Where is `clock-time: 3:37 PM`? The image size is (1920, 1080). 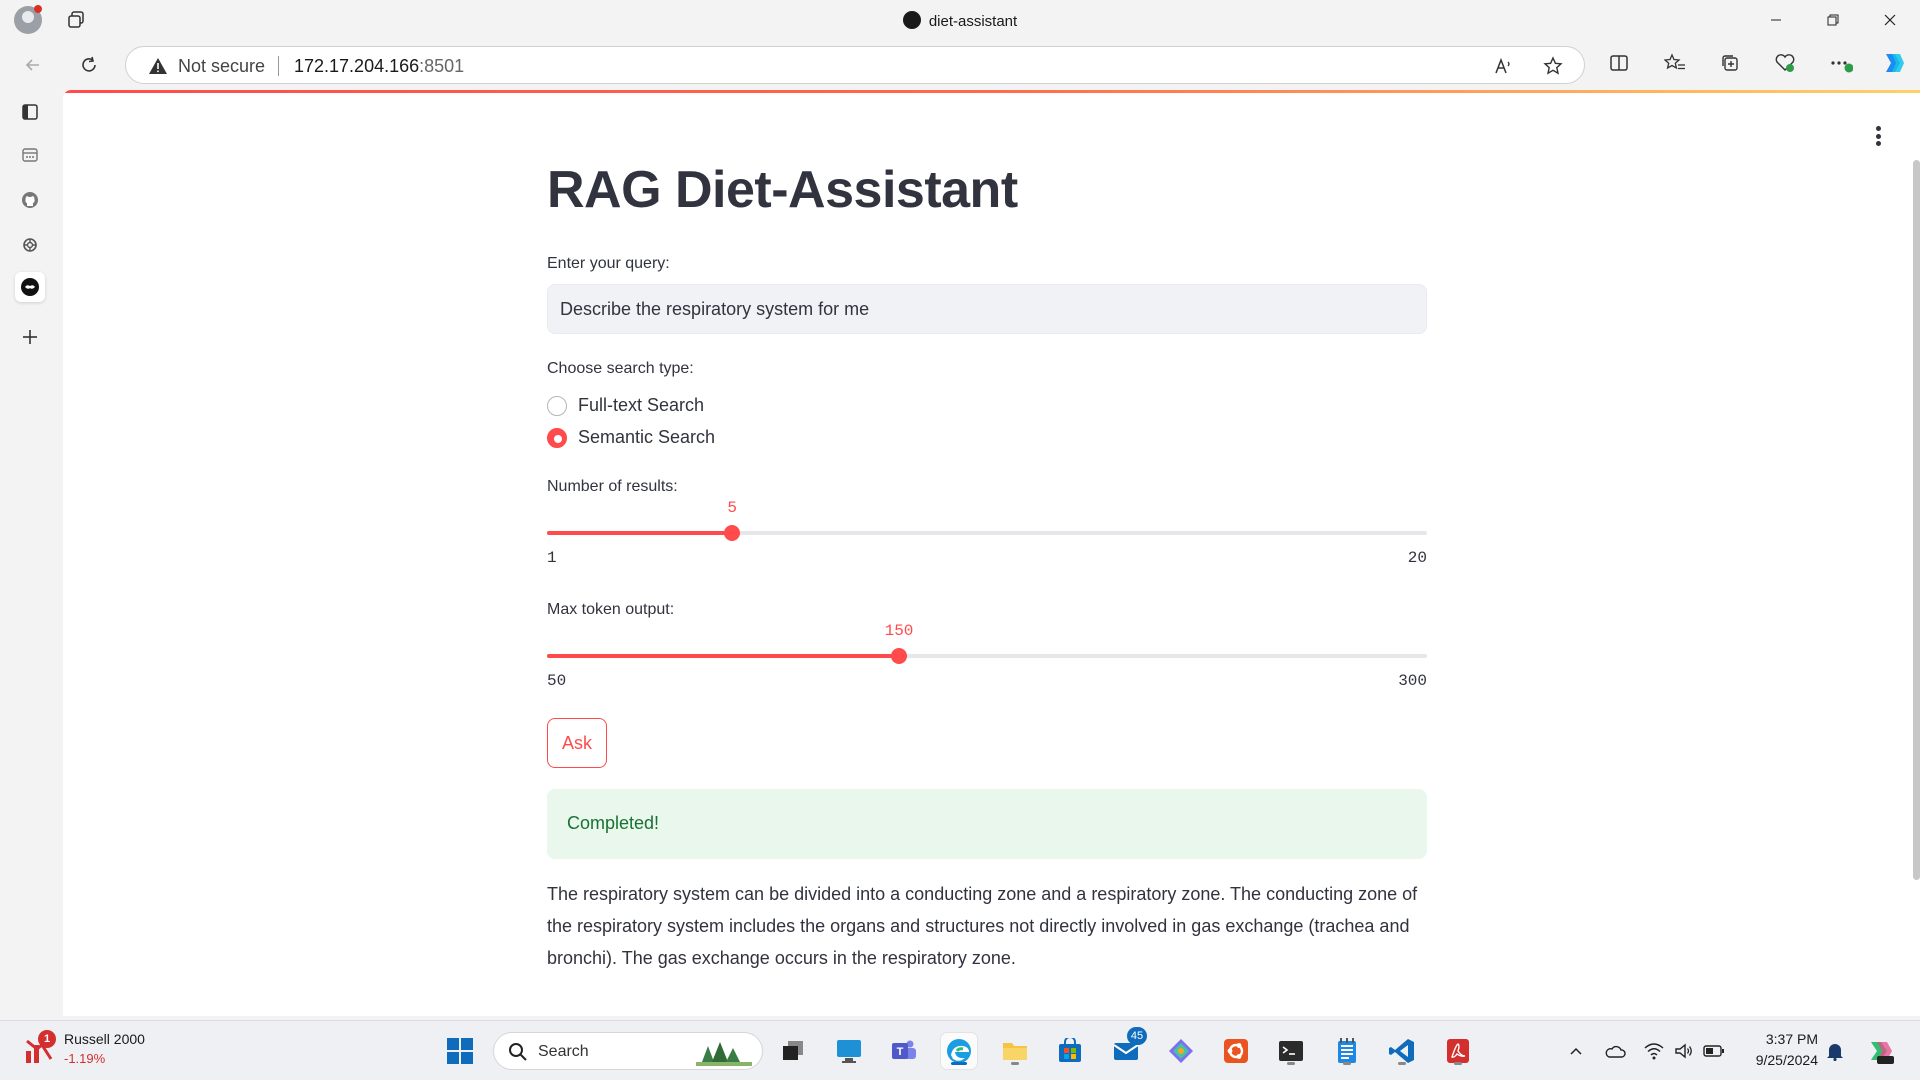
clock-time: 3:37 PM is located at coordinates (1792, 1039).